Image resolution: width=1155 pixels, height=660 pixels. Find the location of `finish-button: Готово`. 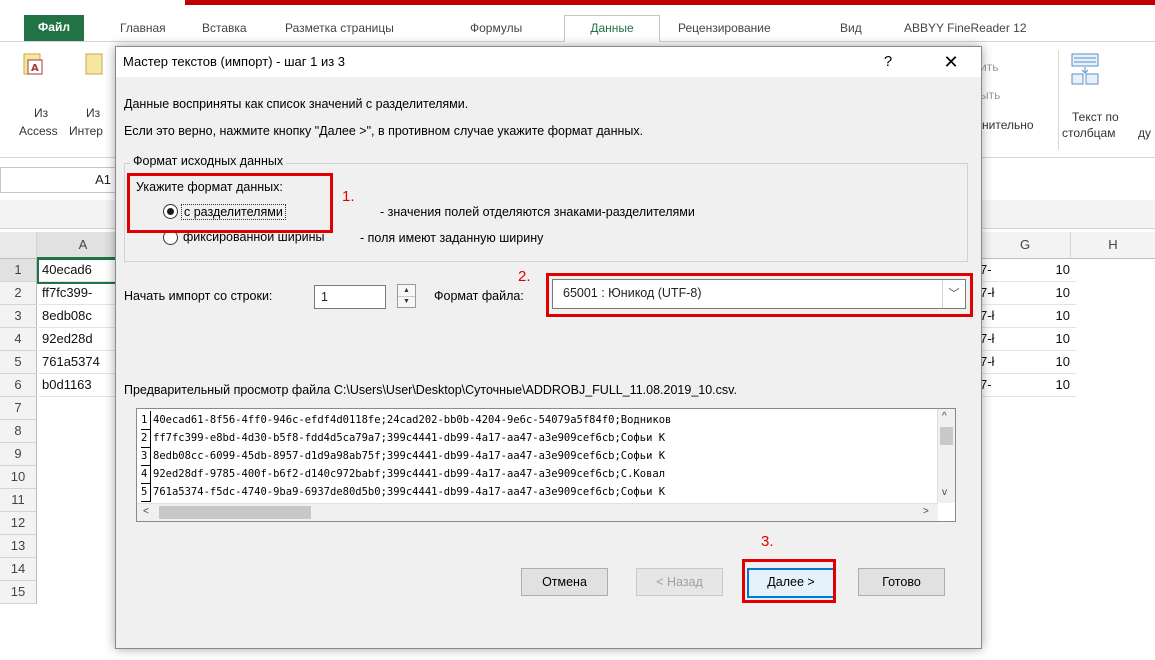

finish-button: Готово is located at coordinates (901, 582).